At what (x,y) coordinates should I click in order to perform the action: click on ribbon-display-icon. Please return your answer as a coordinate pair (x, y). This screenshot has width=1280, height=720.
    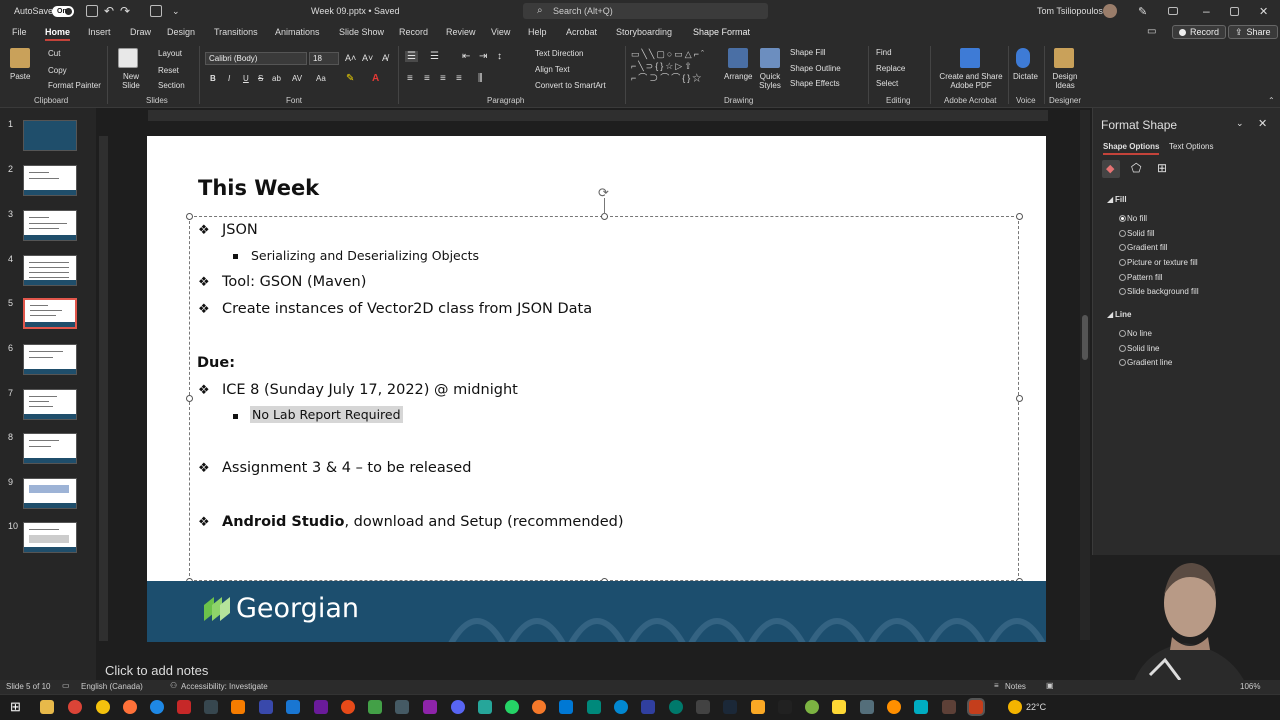
    Looking at the image, I should click on (1173, 11).